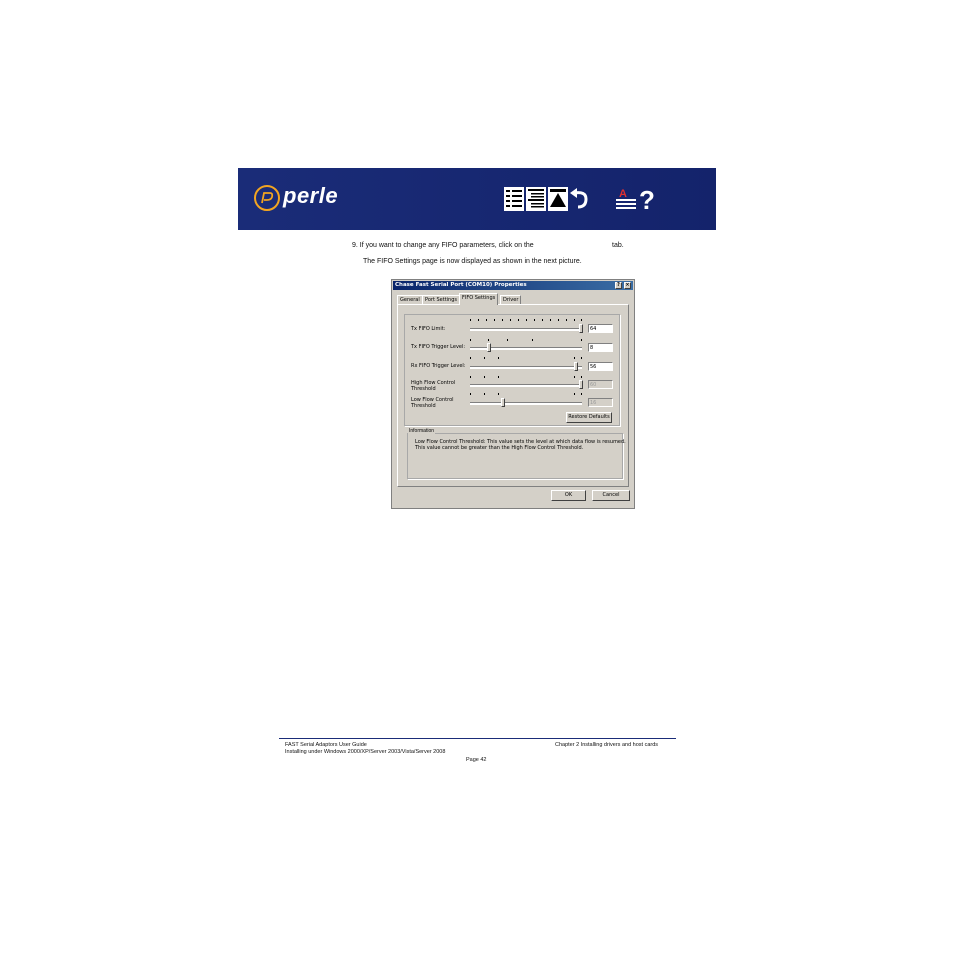 This screenshot has height=954, width=954. Describe the element at coordinates (311, 195) in the screenshot. I see `brand-name: perle` at that location.